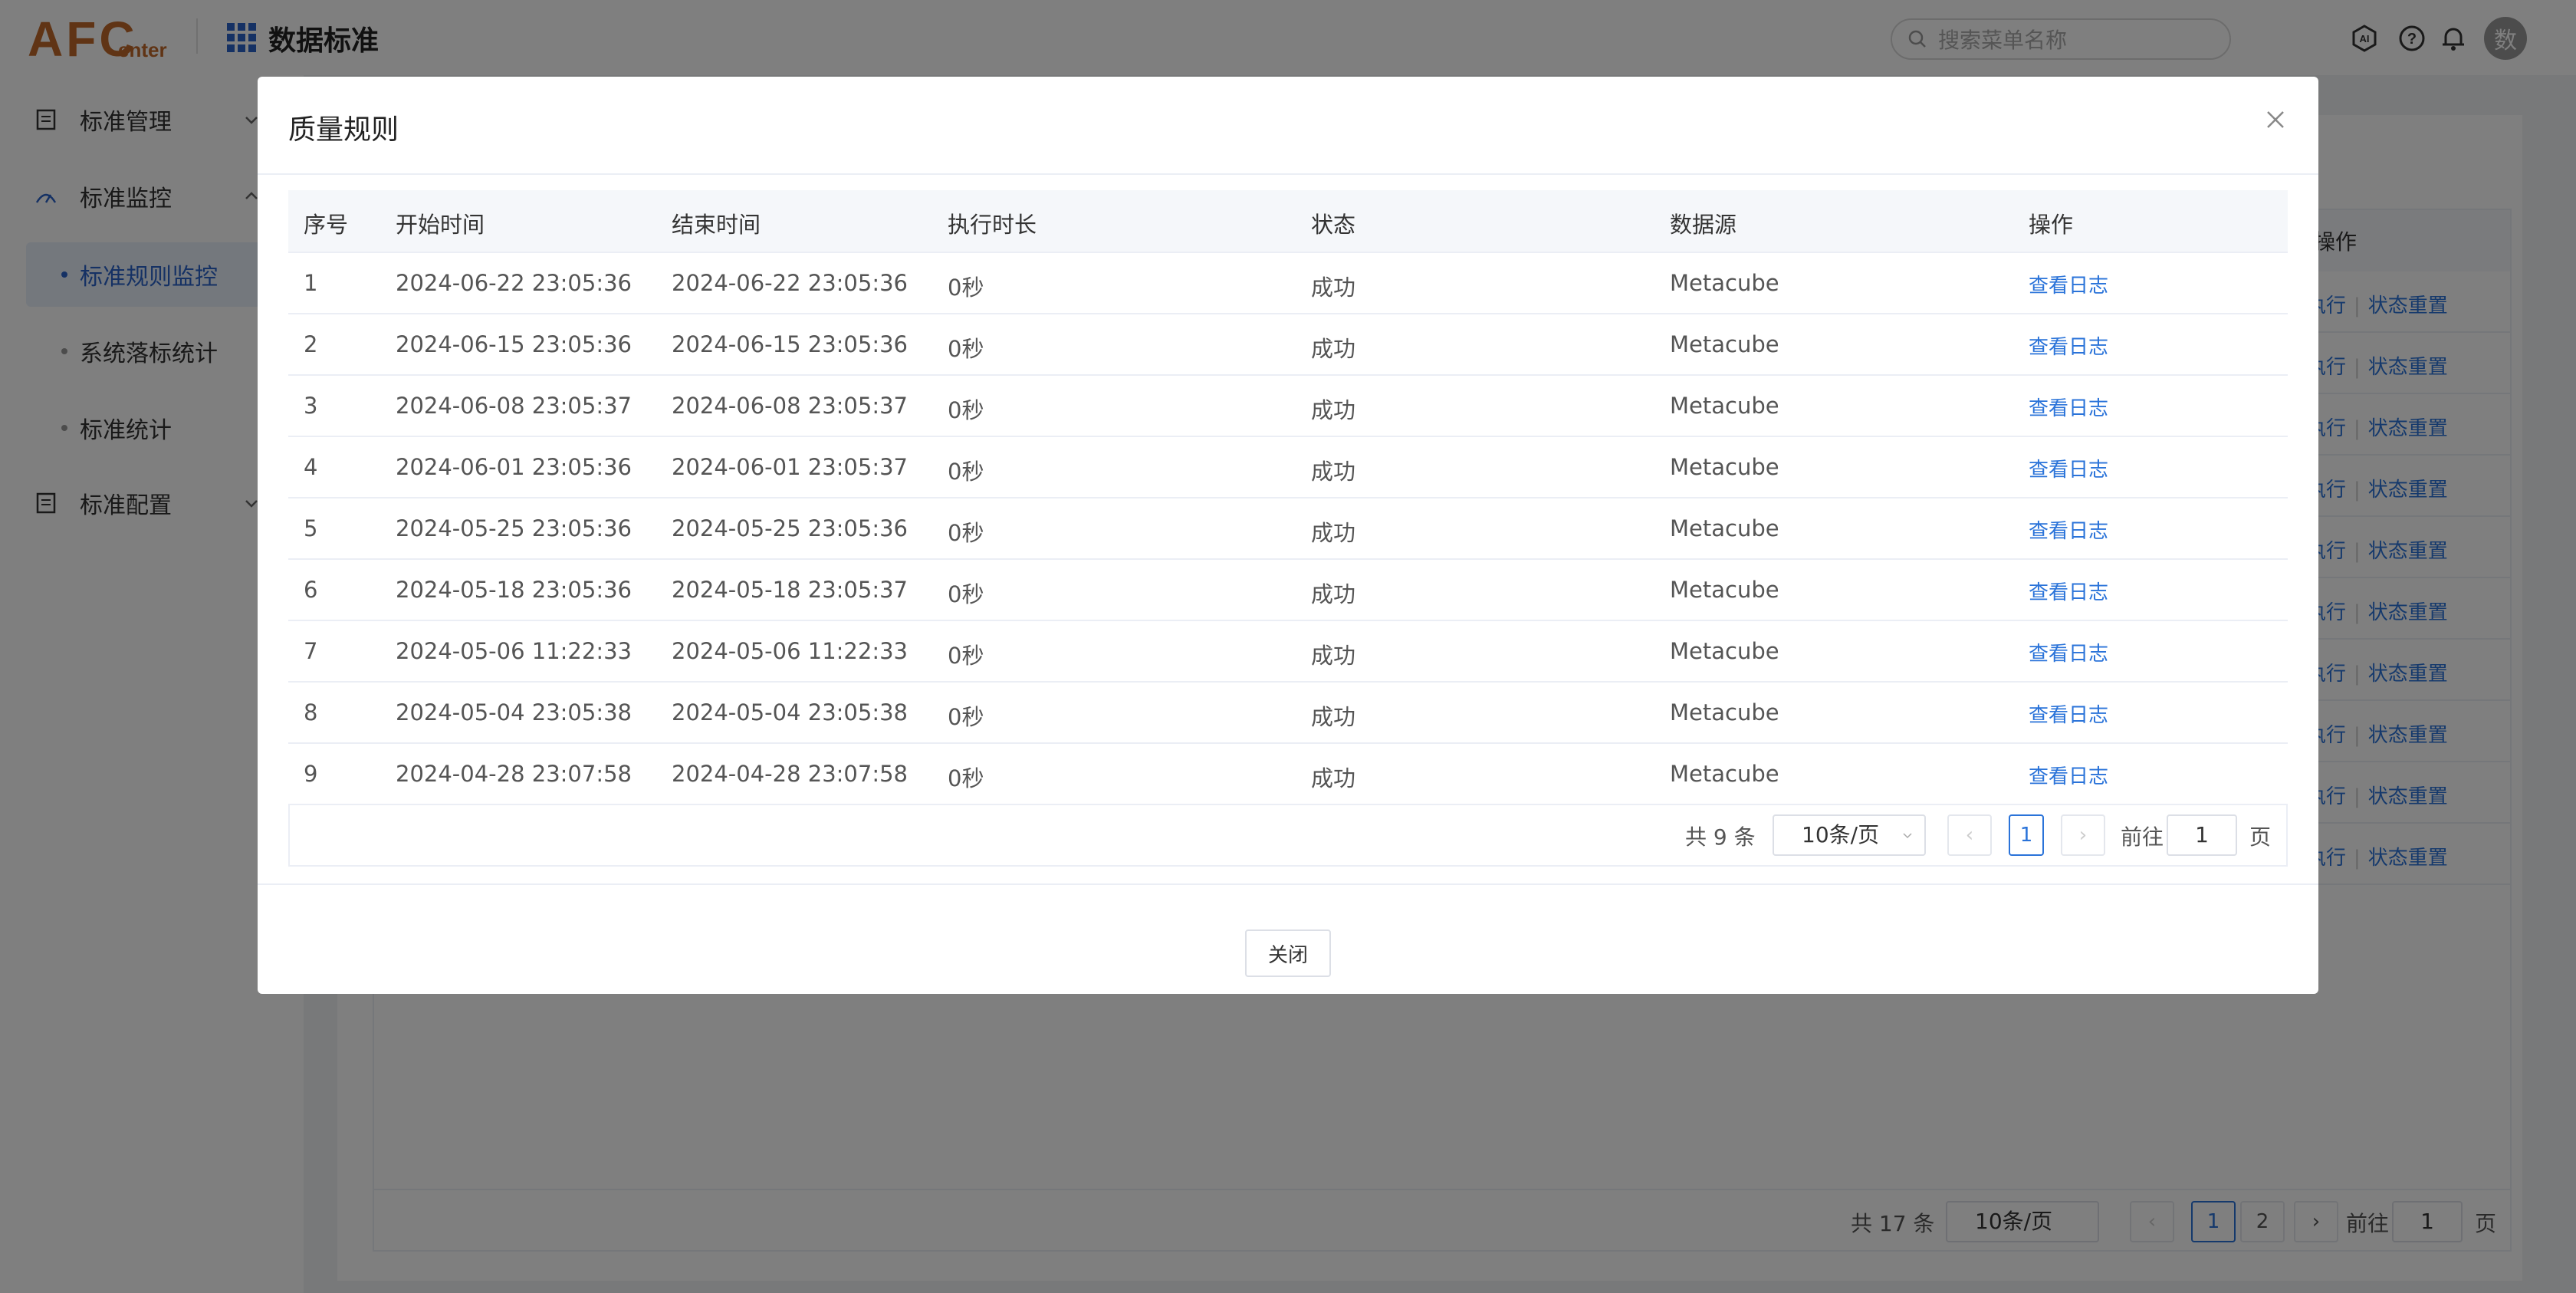 The image size is (2576, 1293). I want to click on column-header: 操作, so click(2052, 225).